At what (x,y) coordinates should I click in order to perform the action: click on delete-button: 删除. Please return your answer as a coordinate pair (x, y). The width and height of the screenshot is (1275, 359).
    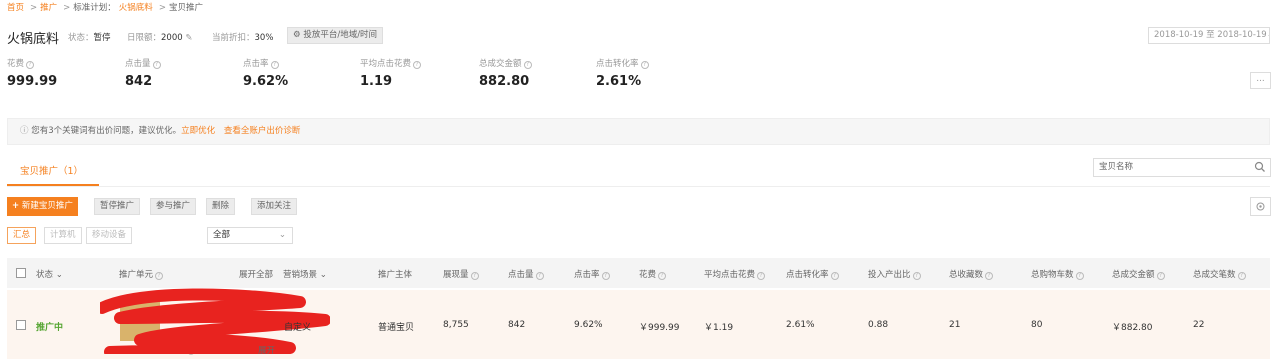
    Looking at the image, I should click on (221, 206).